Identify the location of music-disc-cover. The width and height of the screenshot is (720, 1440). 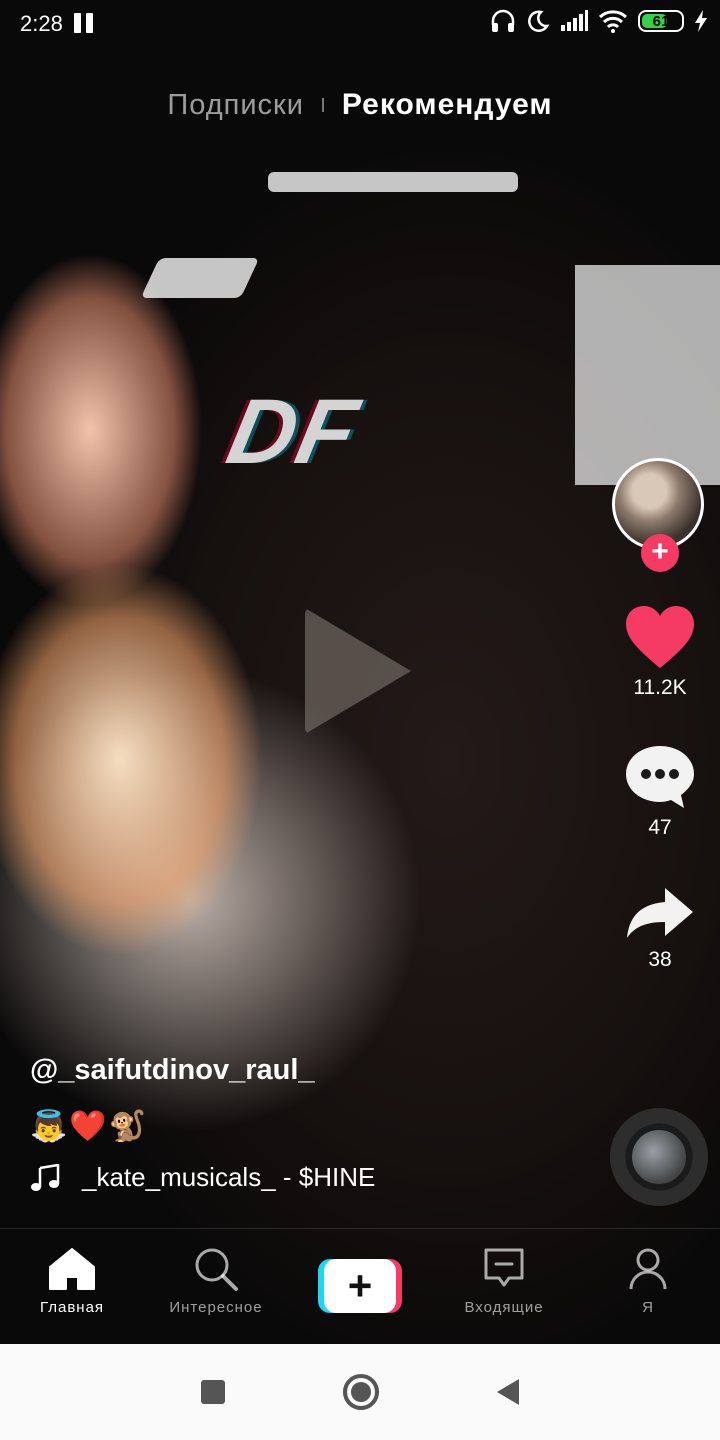
(659, 1157).